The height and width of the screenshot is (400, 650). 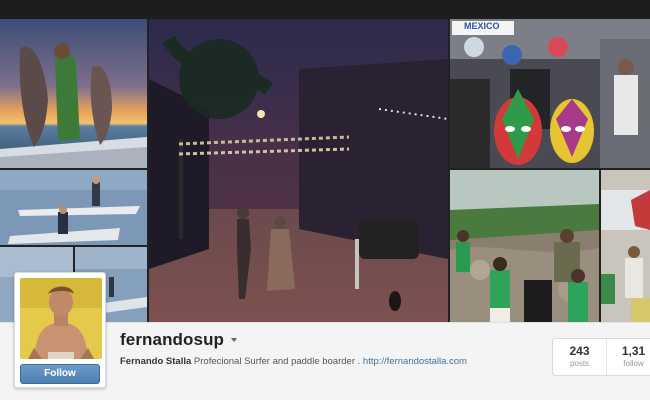 What do you see at coordinates (172, 339) in the screenshot?
I see `username: fernandosup` at bounding box center [172, 339].